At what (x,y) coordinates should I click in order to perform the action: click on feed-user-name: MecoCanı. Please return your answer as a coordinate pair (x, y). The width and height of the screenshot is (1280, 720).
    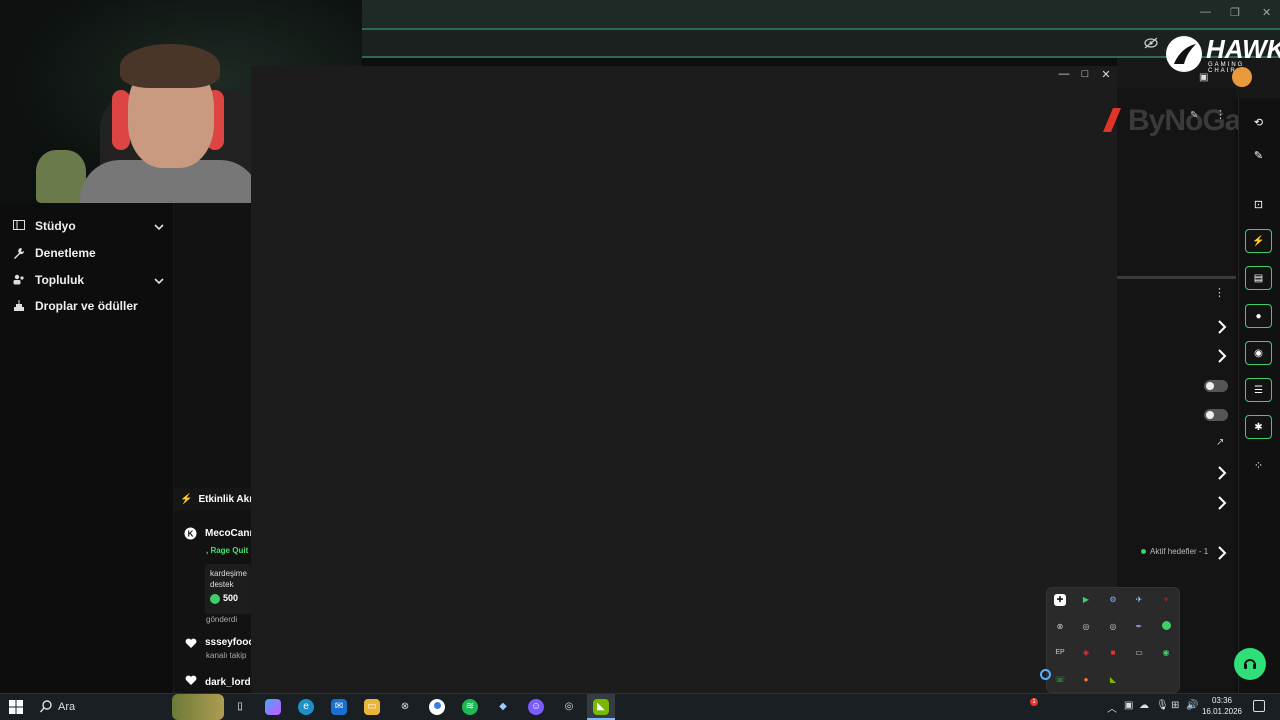
    Looking at the image, I should click on (228, 533).